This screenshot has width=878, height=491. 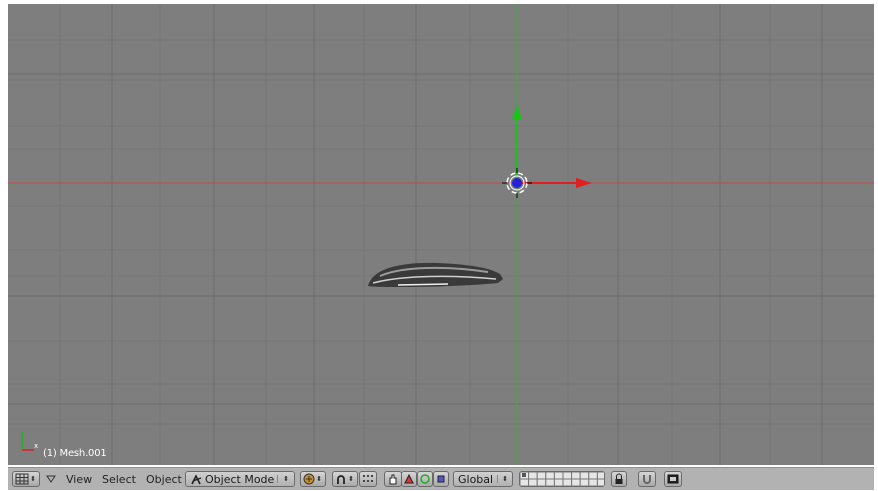 I want to click on lock-icon, so click(x=619, y=478).